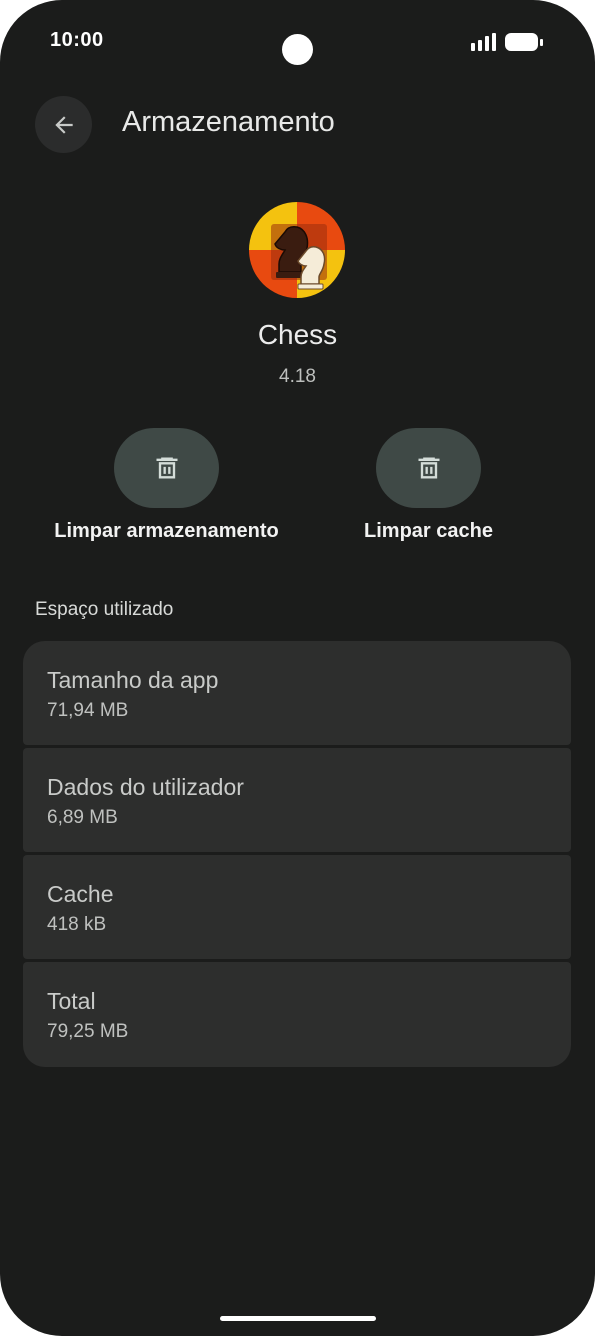 The height and width of the screenshot is (1336, 595). I want to click on signal-icon, so click(484, 42).